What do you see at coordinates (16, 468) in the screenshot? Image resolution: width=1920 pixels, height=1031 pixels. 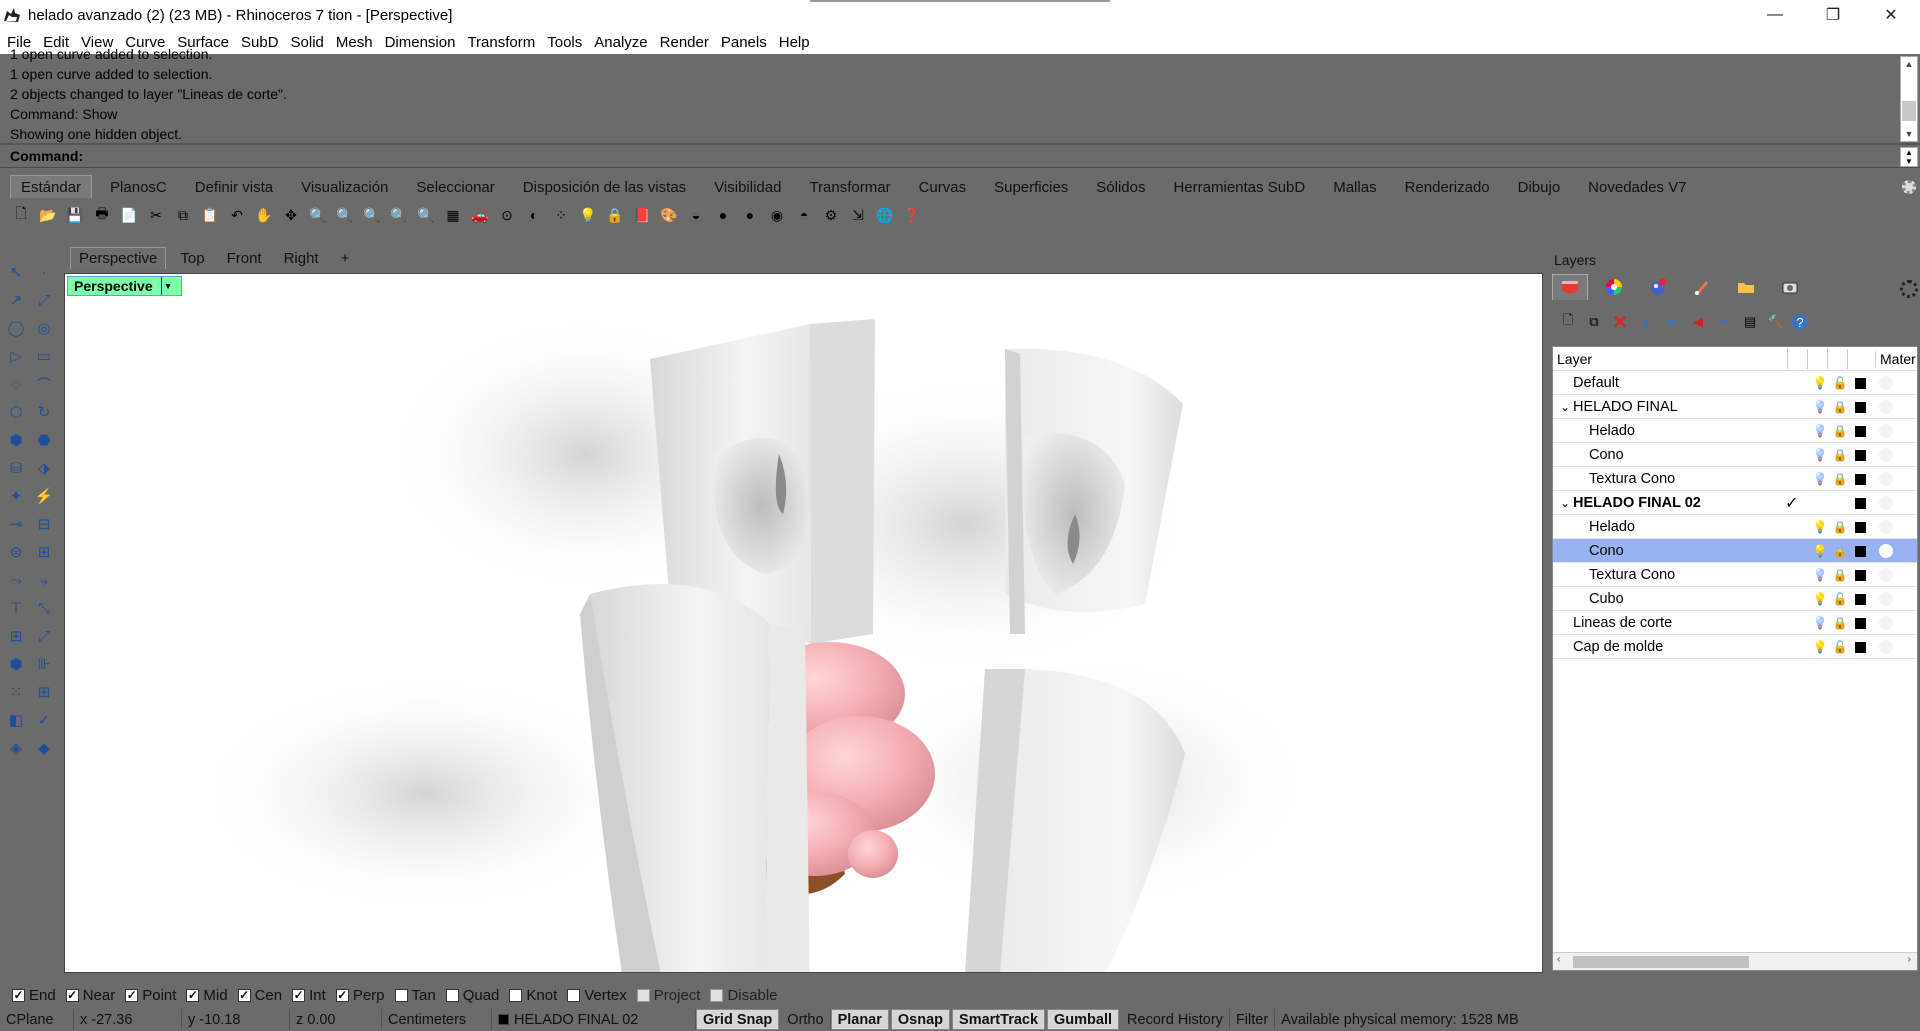 I see `toolbox-tool-icon: ⛁` at bounding box center [16, 468].